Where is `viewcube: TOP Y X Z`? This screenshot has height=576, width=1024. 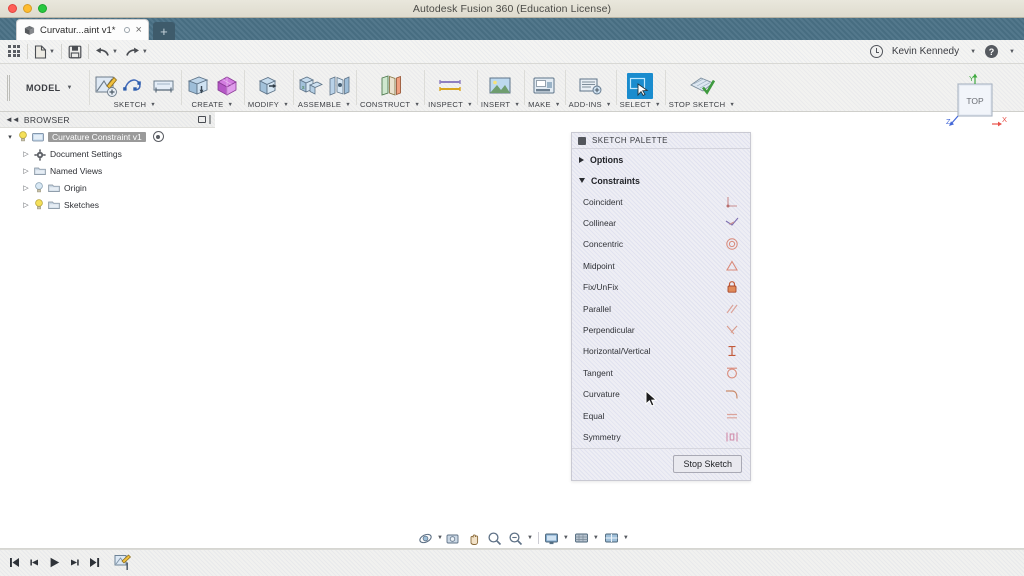 viewcube: TOP Y X Z is located at coordinates (975, 106).